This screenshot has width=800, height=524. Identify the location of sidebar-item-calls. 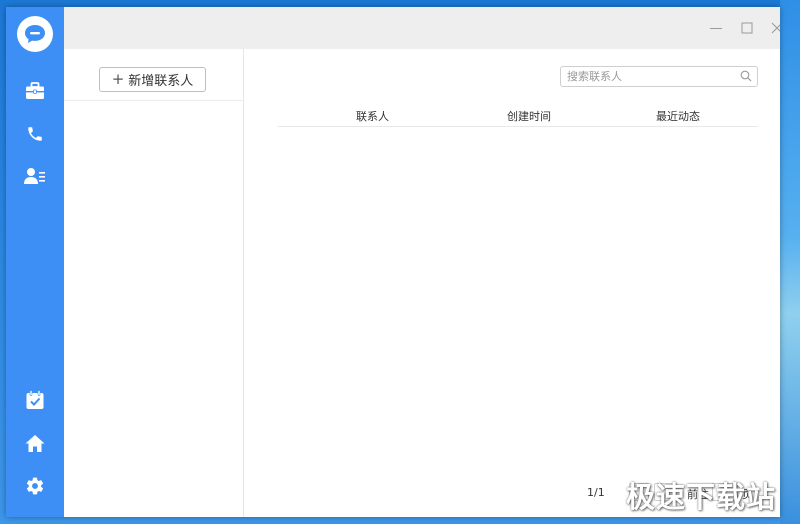
(35, 134).